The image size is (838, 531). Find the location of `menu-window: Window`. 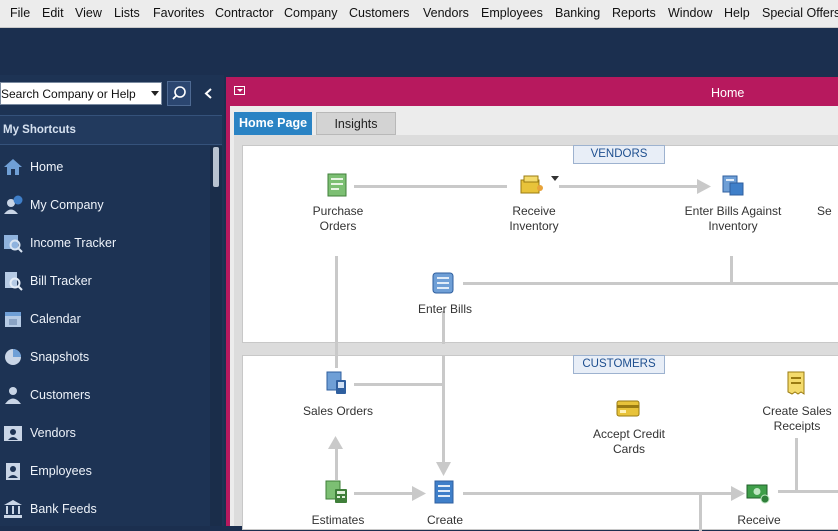

menu-window: Window is located at coordinates (690, 13).